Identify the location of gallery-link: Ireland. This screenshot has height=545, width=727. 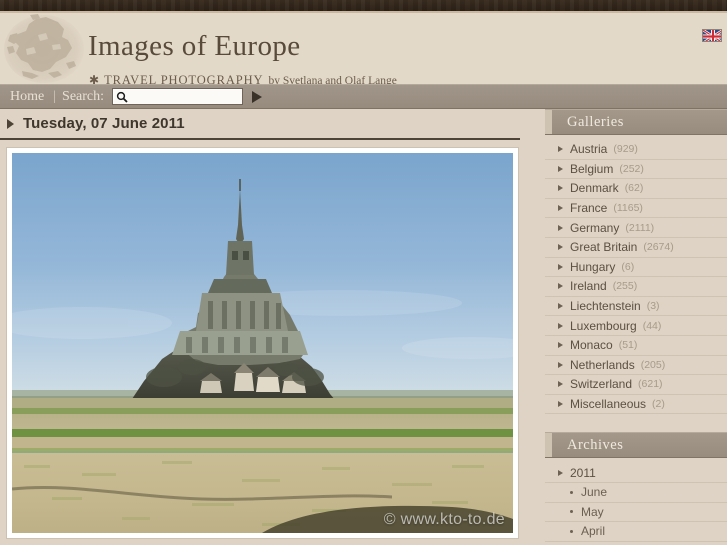
(588, 286).